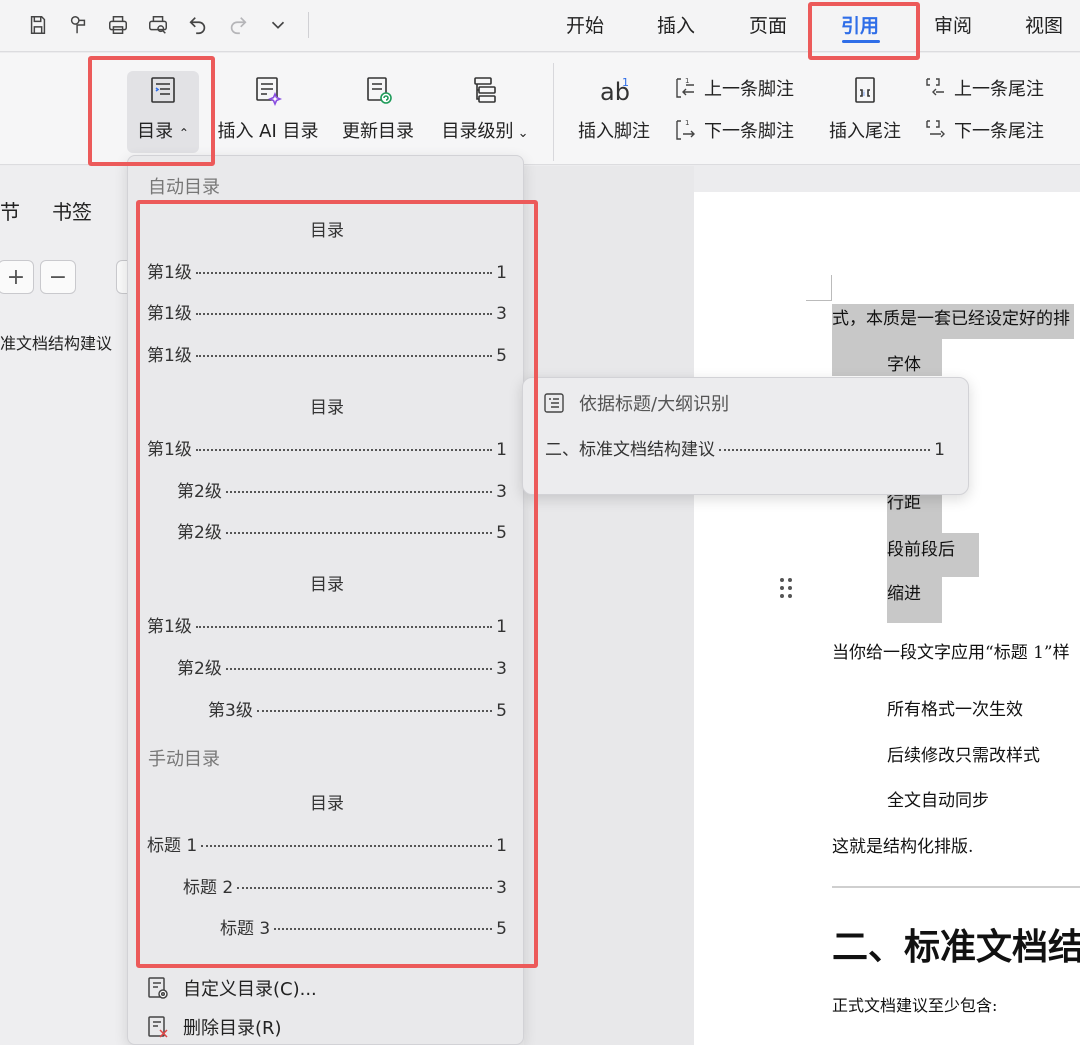 Image resolution: width=1080 pixels, height=1045 pixels. Describe the element at coordinates (745, 447) in the screenshot. I see `popup-toc-entry: 二、标准文档结构建议 1` at that location.